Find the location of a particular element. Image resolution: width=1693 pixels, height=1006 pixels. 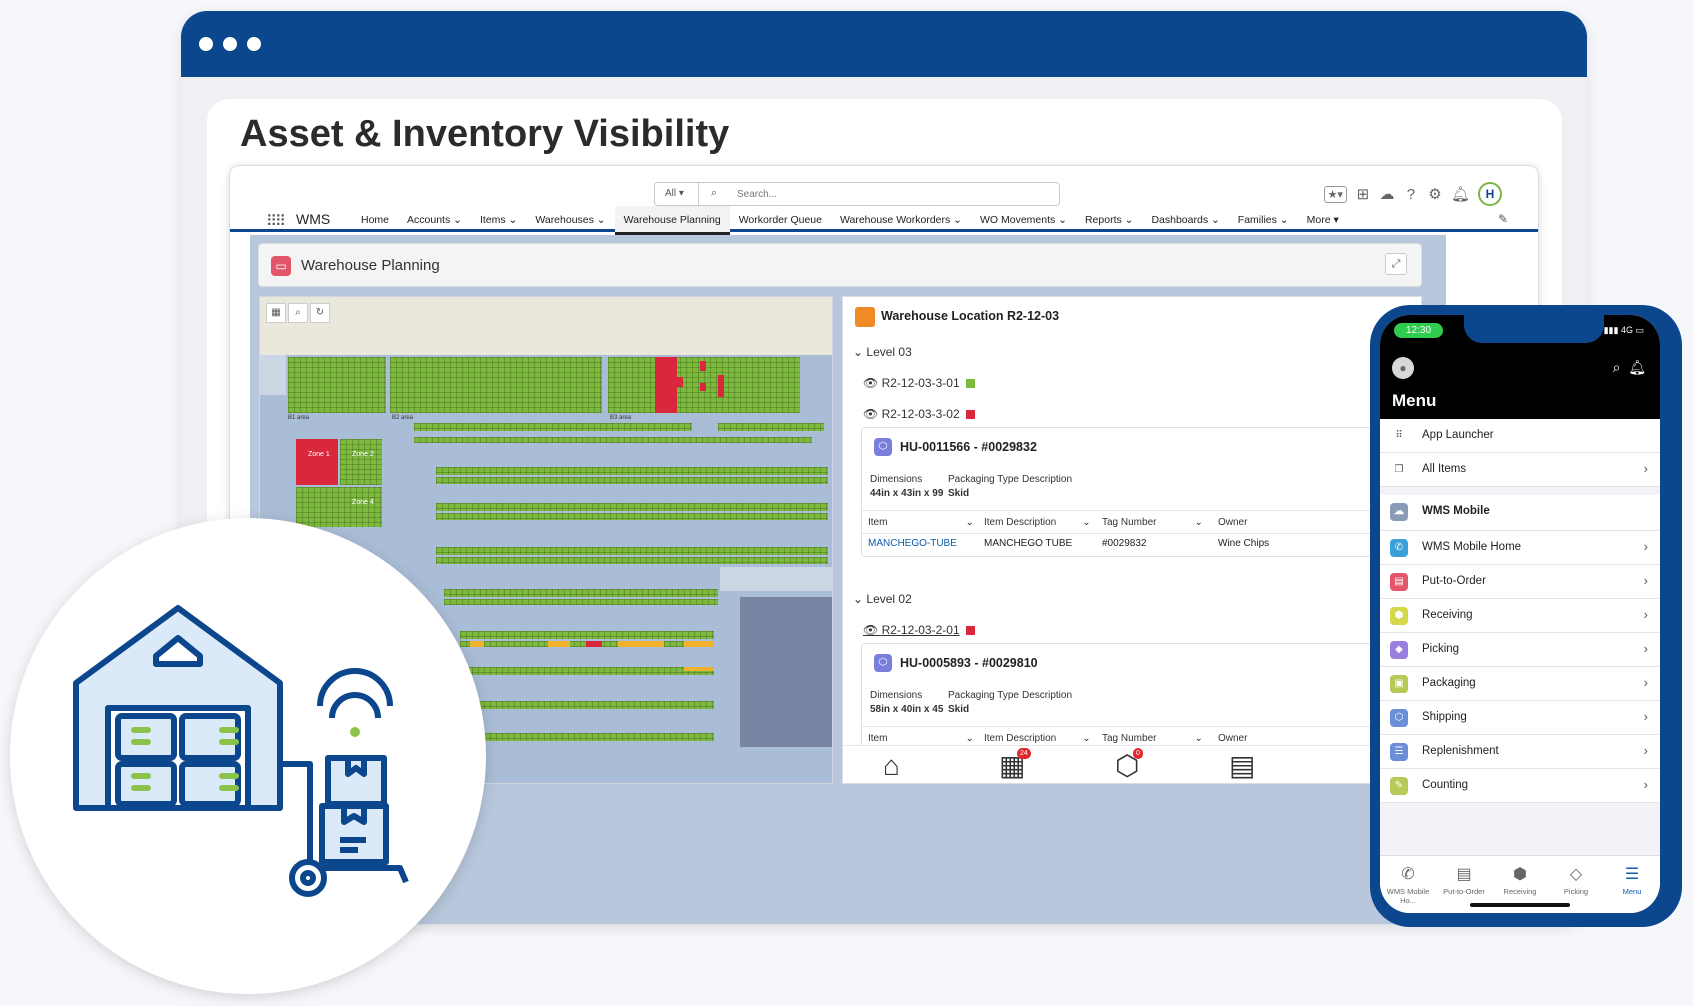

monitor-icon: ▭ is located at coordinates (281, 266).